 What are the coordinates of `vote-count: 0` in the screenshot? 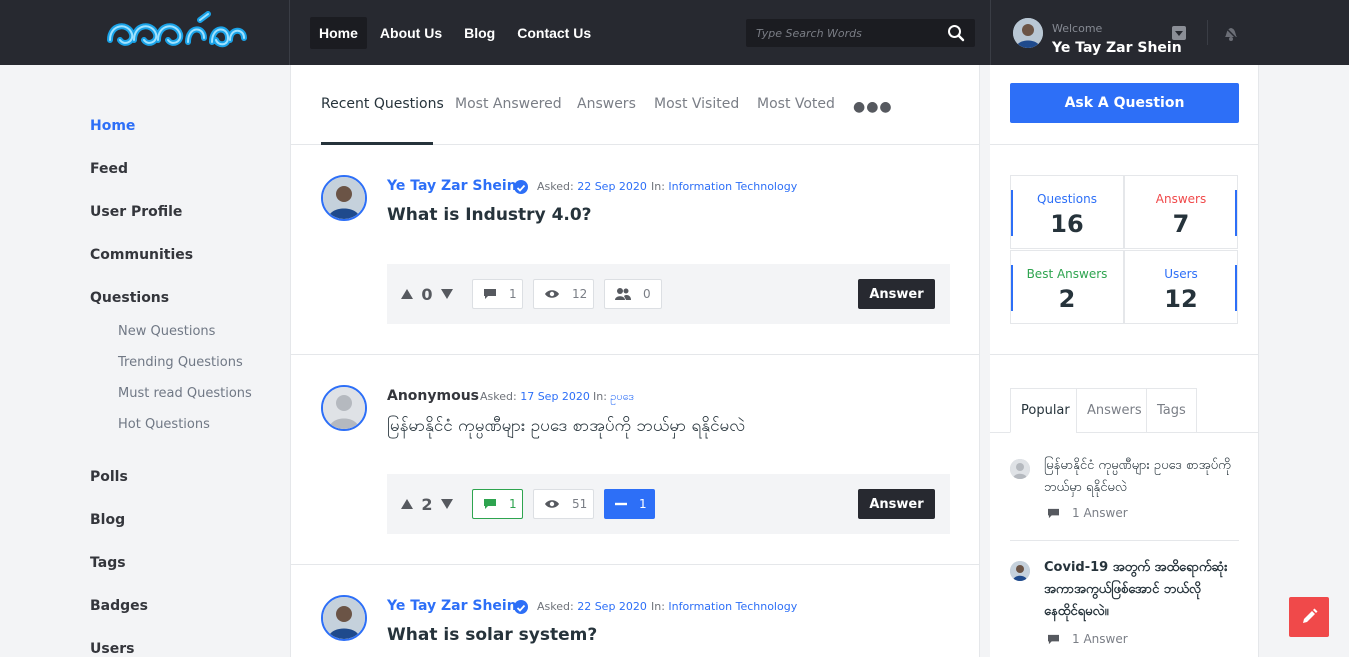 It's located at (427, 294).